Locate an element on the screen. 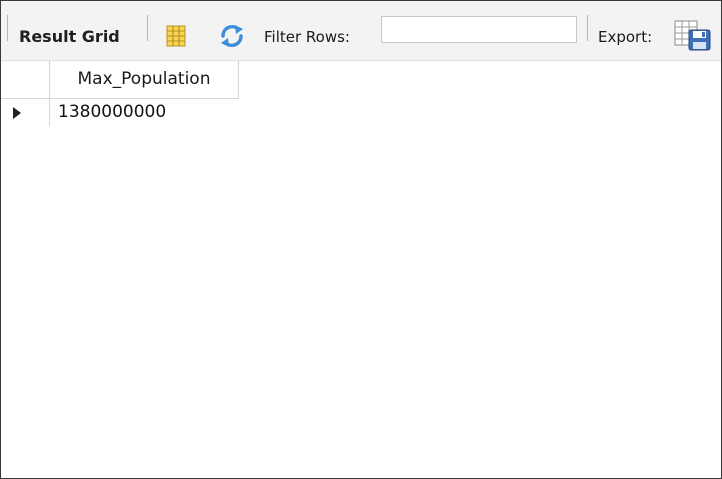 This screenshot has width=722, height=479. grid-corner-cell is located at coordinates (25, 80).